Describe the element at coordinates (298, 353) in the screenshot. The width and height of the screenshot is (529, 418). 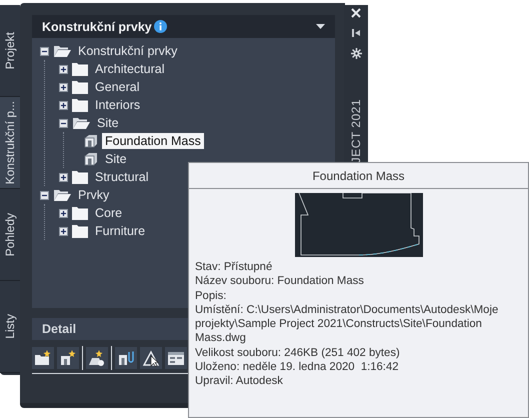
I see `tooltip-text: Velikost souboru: 246KB (251 402 bytes)` at that location.